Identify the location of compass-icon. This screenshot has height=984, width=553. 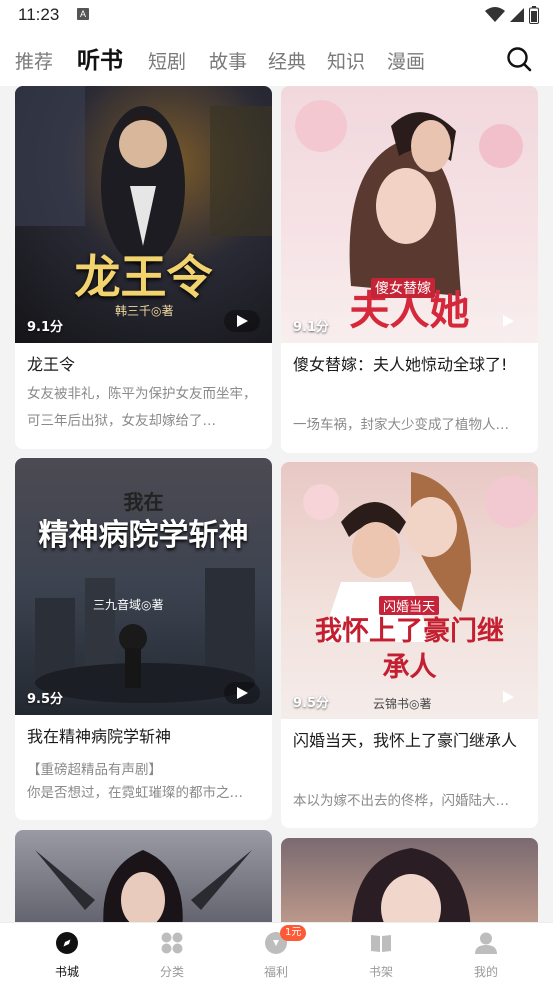
(67, 943).